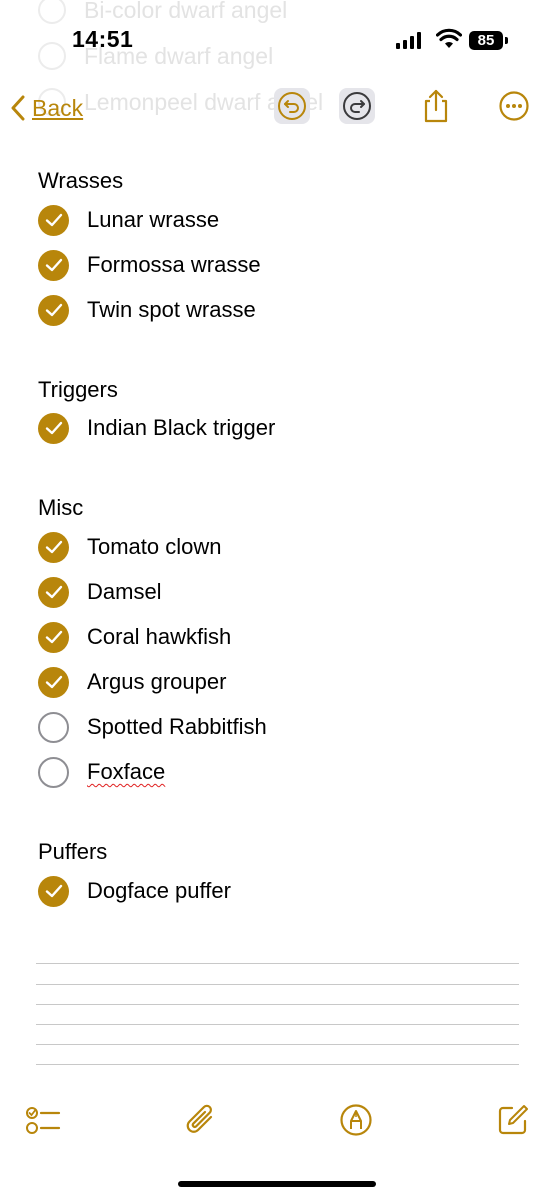  I want to click on compose-icon, so click(513, 1120).